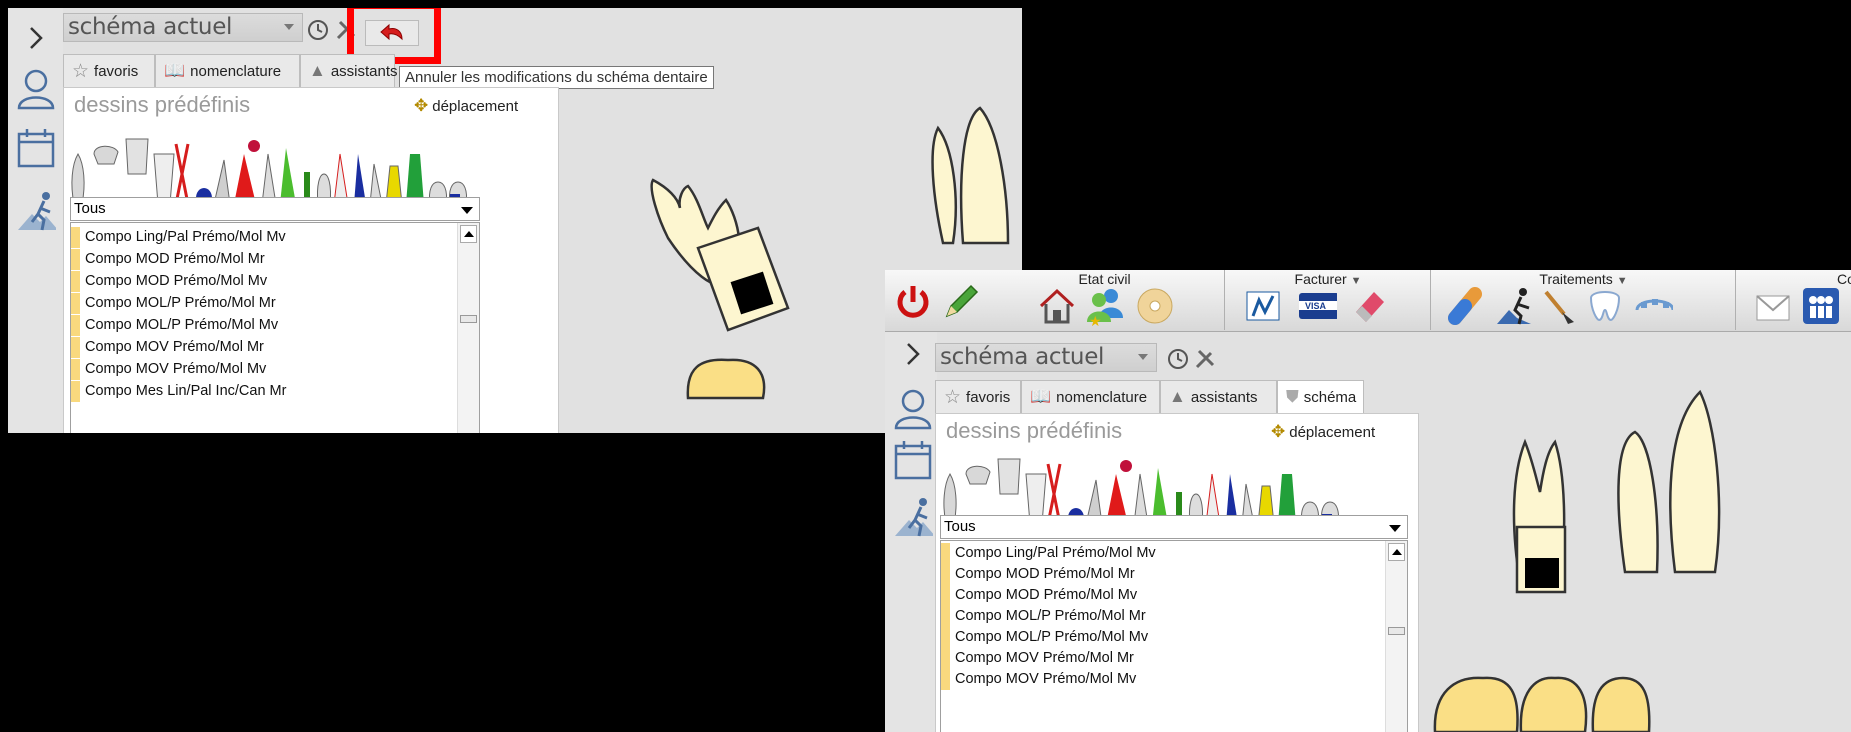  Describe the element at coordinates (1205, 359) in the screenshot. I see `tools-icon` at that location.